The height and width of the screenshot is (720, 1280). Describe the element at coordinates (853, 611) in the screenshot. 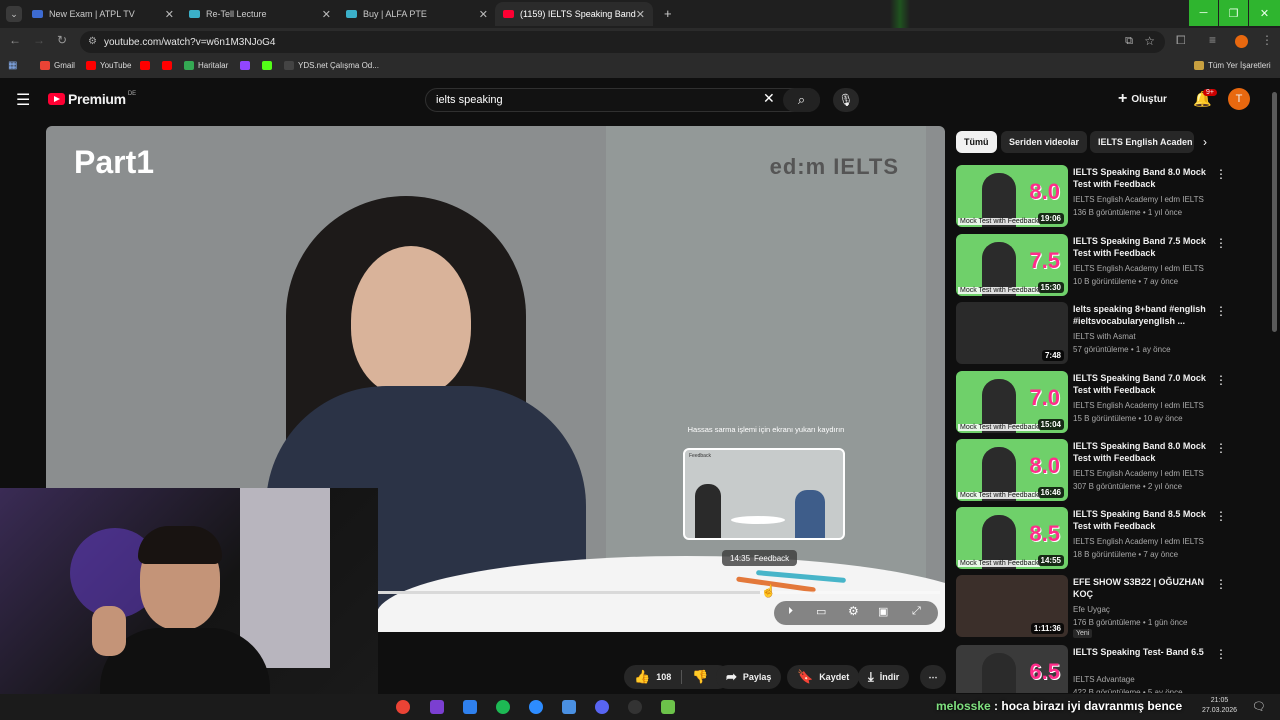

I see `settings-icon: ⚙` at that location.